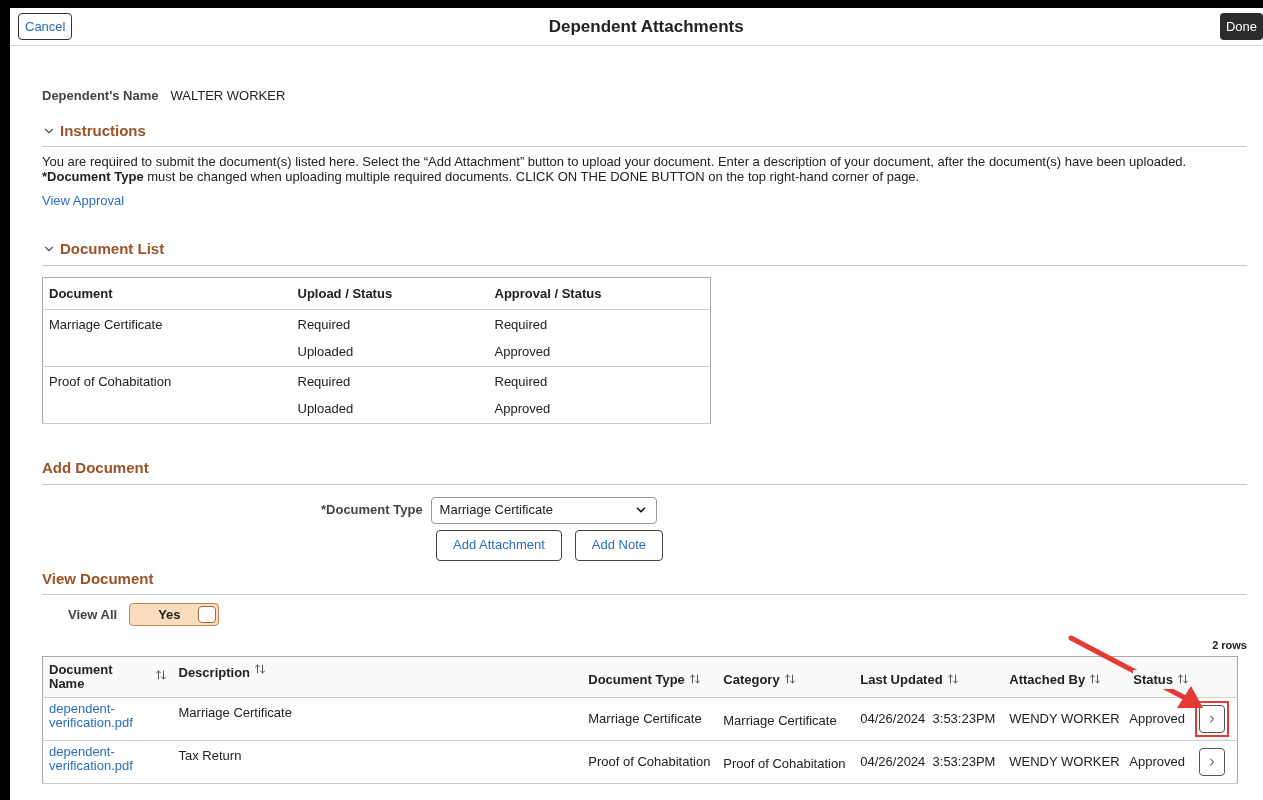  I want to click on instructions-text: You are required to submit the document(s) listed here. Select the “Add Attachment” button to upload your document. Enter a description of your document, after the document(s) have been uploaded., so click(615, 161).